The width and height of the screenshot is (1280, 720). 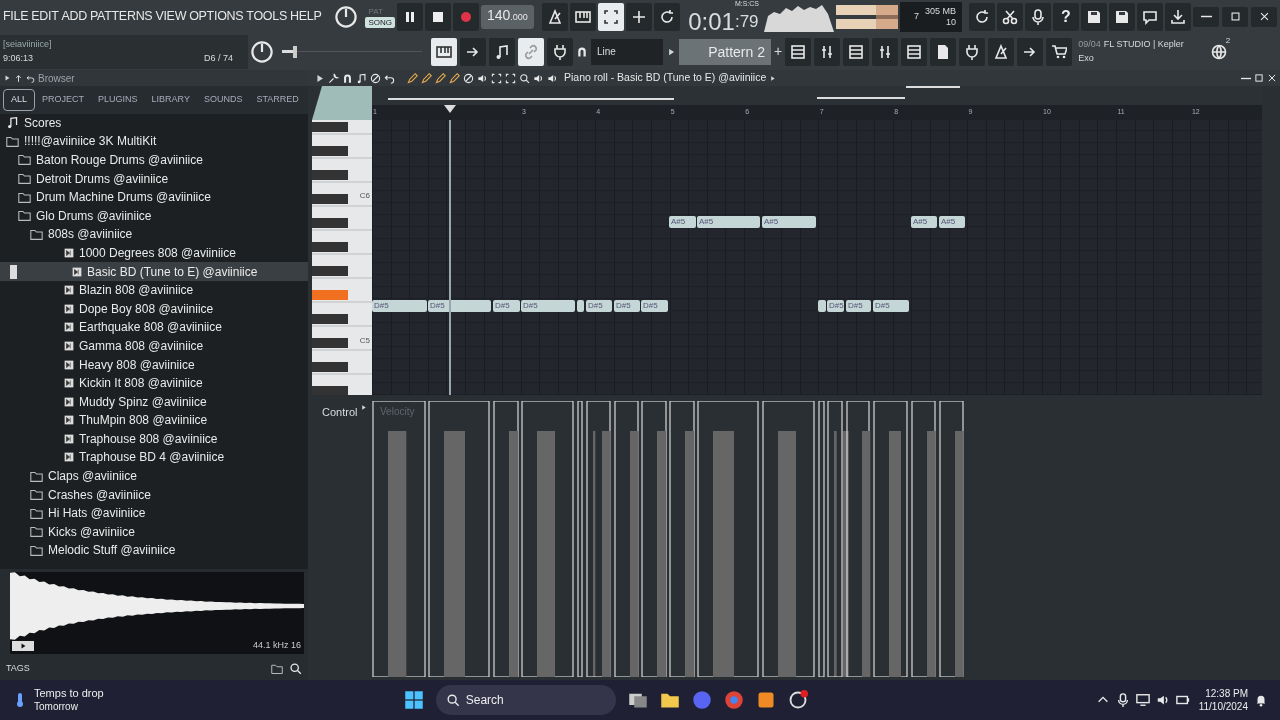 I want to click on menu-item: EDIT, so click(x=45, y=16).